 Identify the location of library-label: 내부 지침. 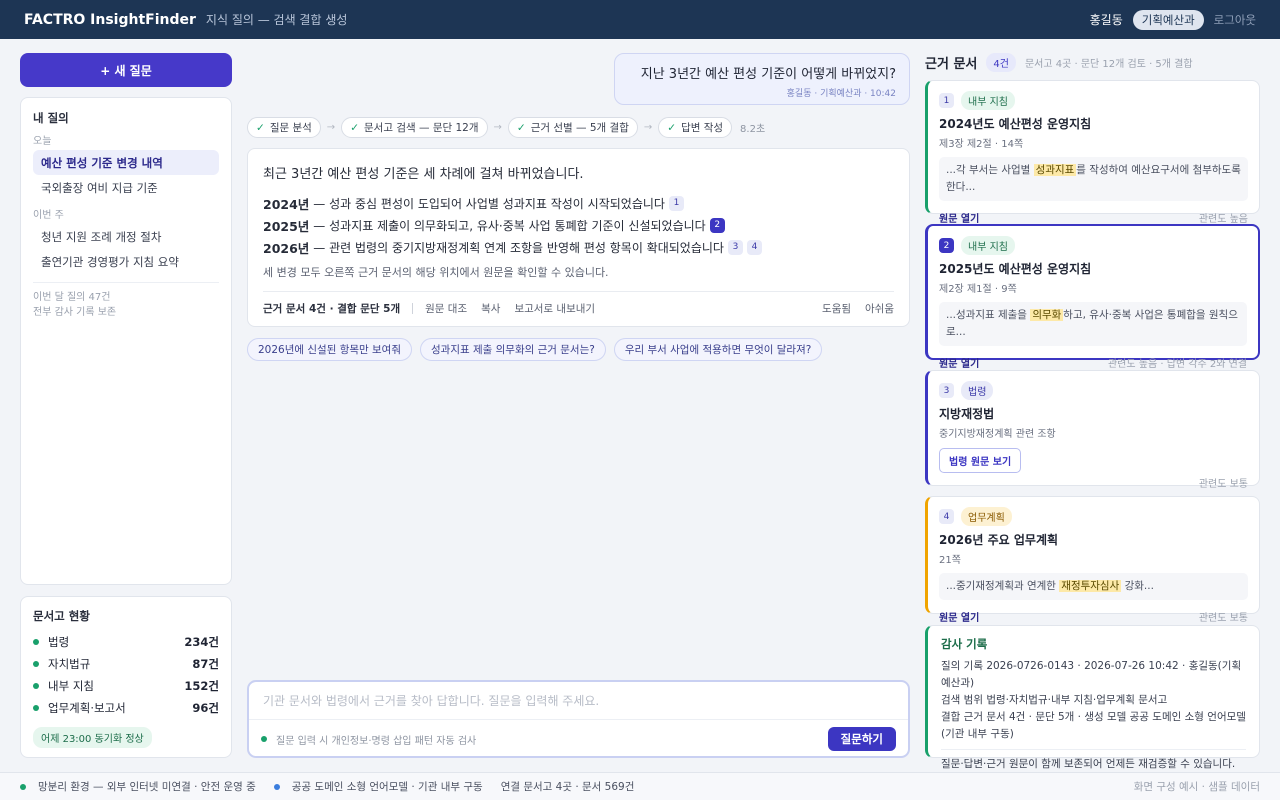
(71, 686).